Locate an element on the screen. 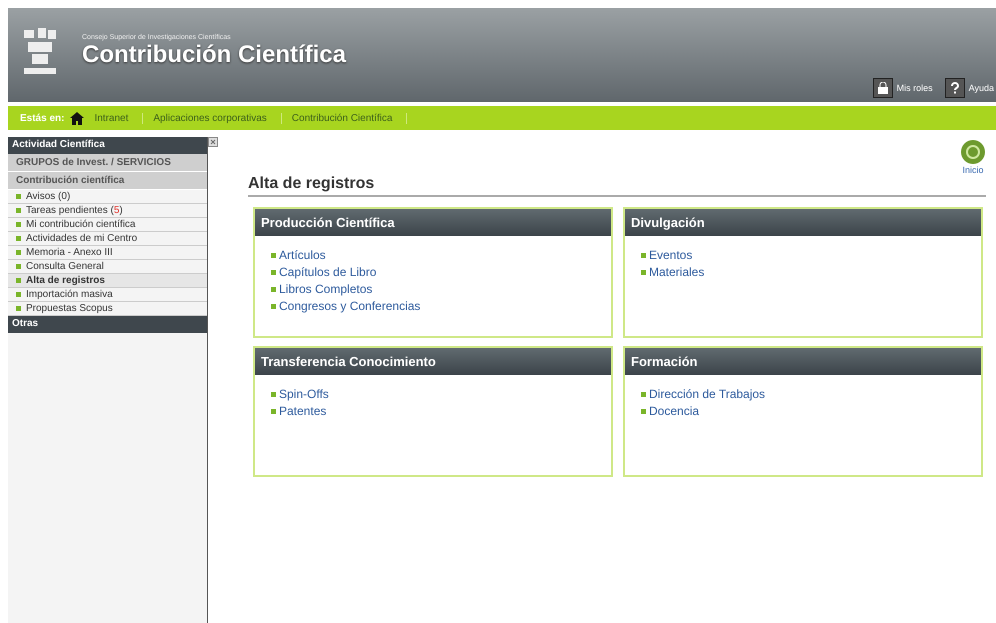 The height and width of the screenshot is (623, 996). breadcrumb-link: Contribución Científica is located at coordinates (348, 118).